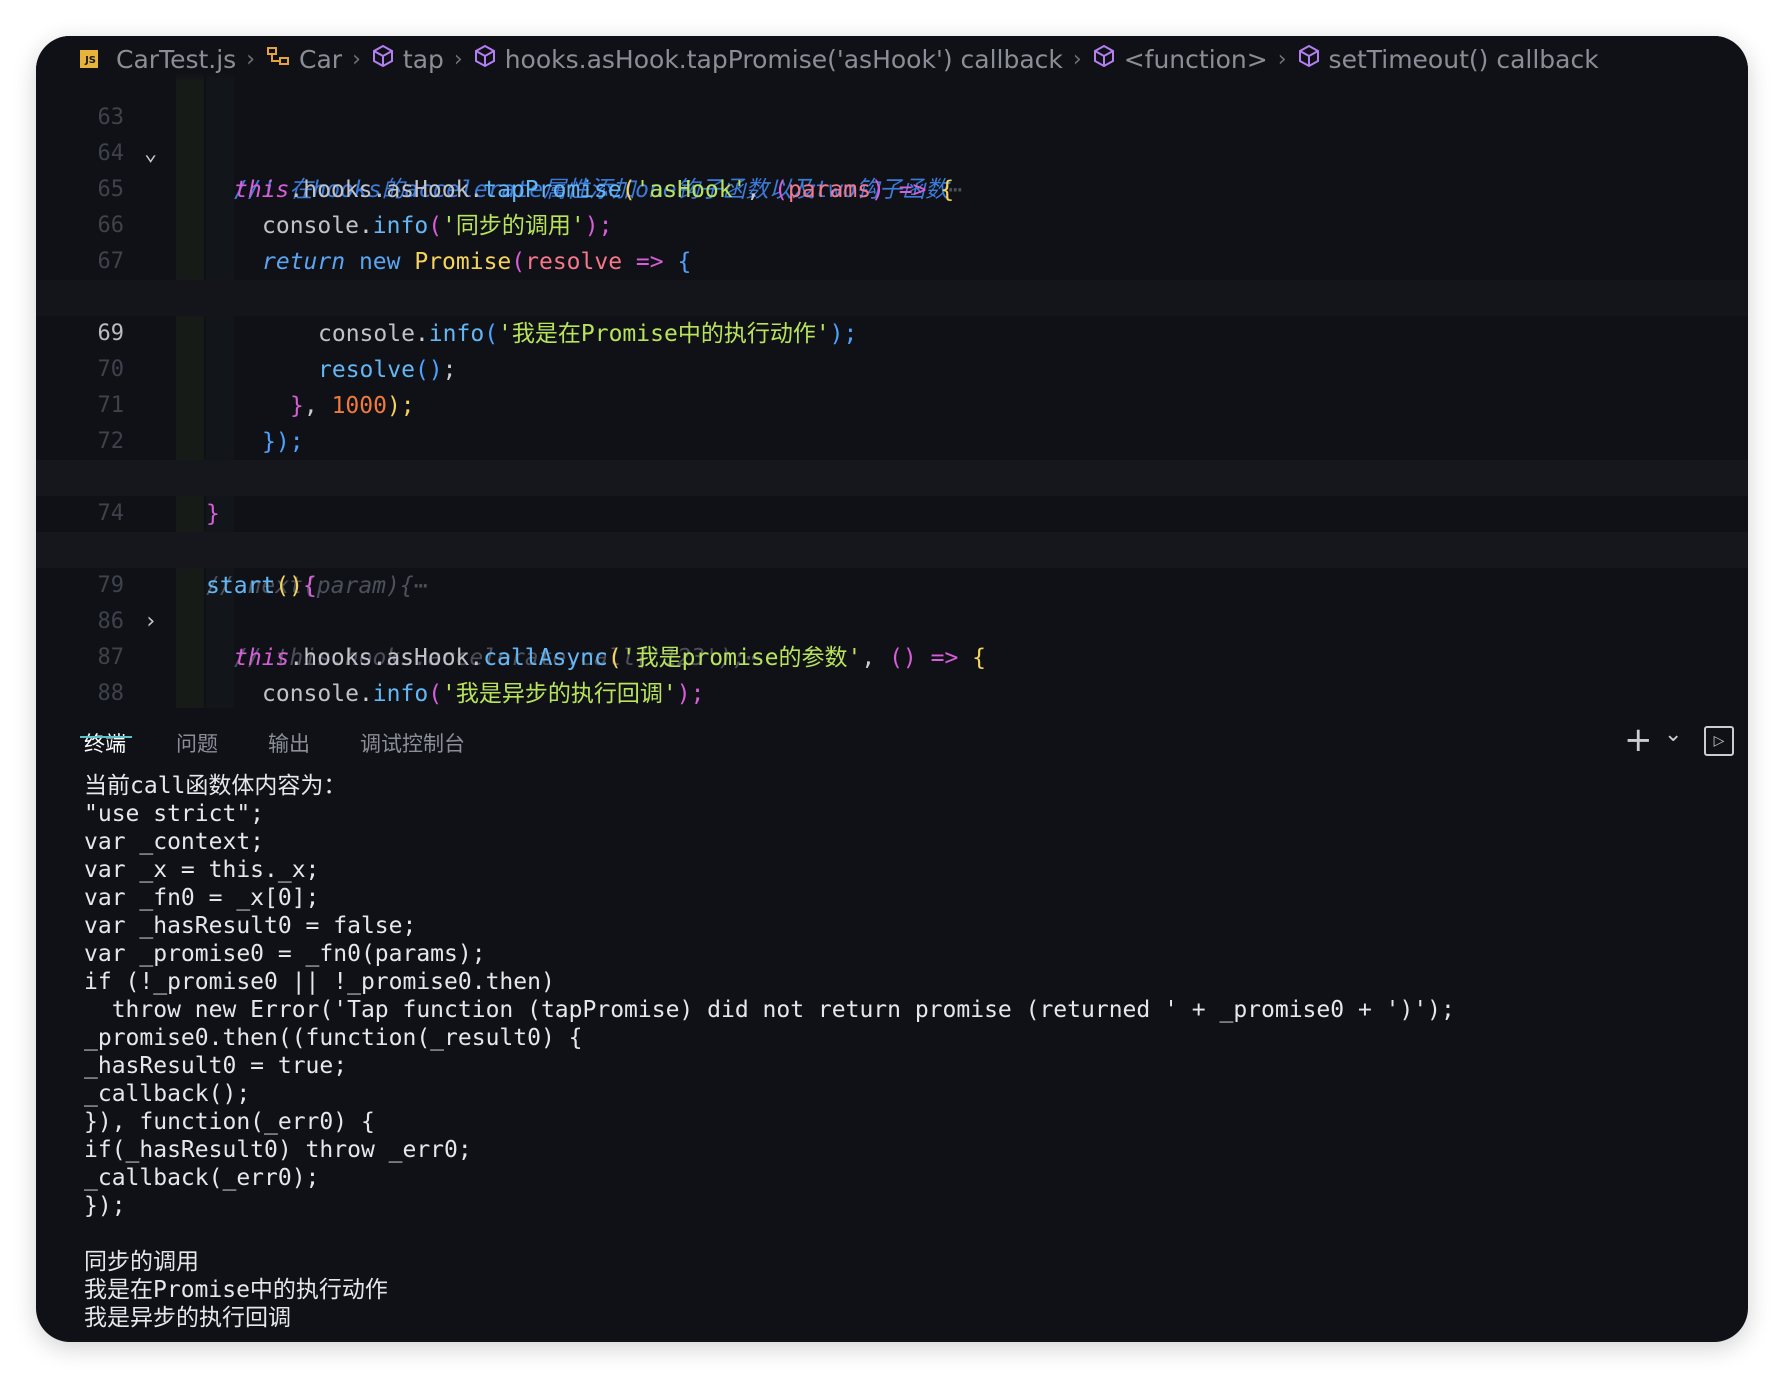 The height and width of the screenshot is (1378, 1784). I want to click on code-line: 65 console.info('同步的调用');, so click(355, 208).